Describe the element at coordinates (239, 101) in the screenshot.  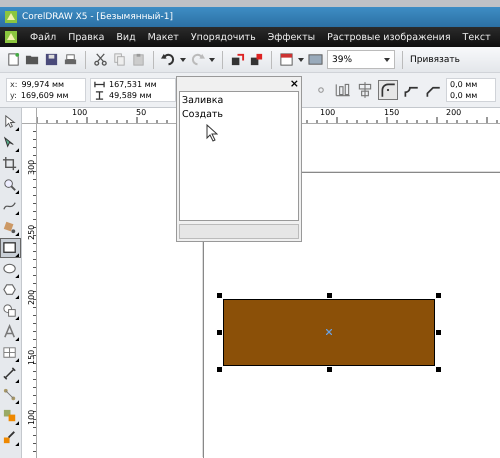
I see `menu-item: Заливка` at that location.